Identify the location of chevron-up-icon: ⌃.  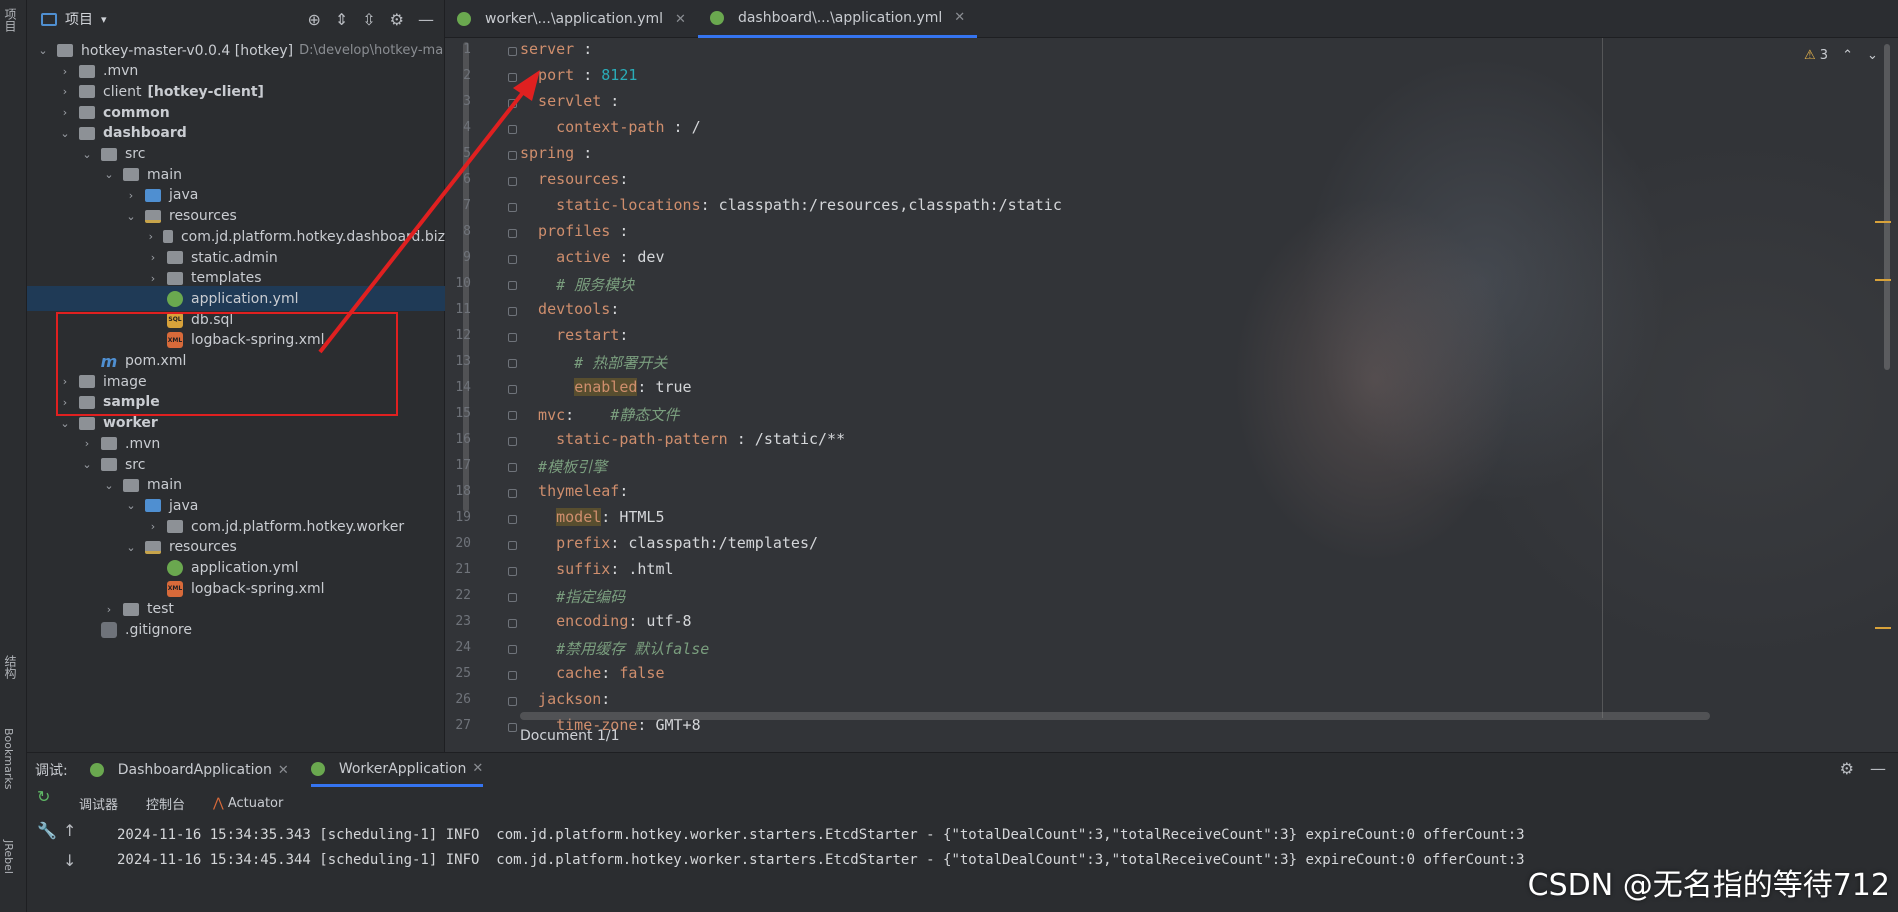
(1847, 55).